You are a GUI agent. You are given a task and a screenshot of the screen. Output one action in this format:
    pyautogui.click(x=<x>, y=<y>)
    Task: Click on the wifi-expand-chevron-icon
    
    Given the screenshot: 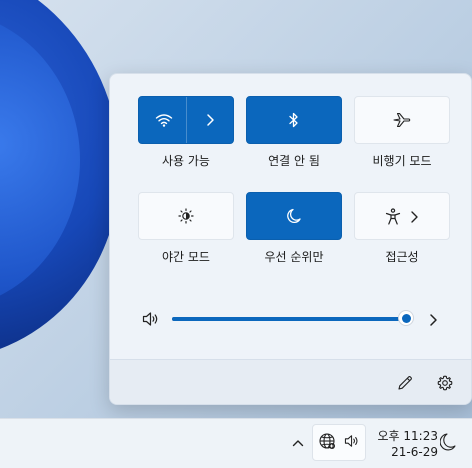 What is the action you would take?
    pyautogui.click(x=210, y=120)
    